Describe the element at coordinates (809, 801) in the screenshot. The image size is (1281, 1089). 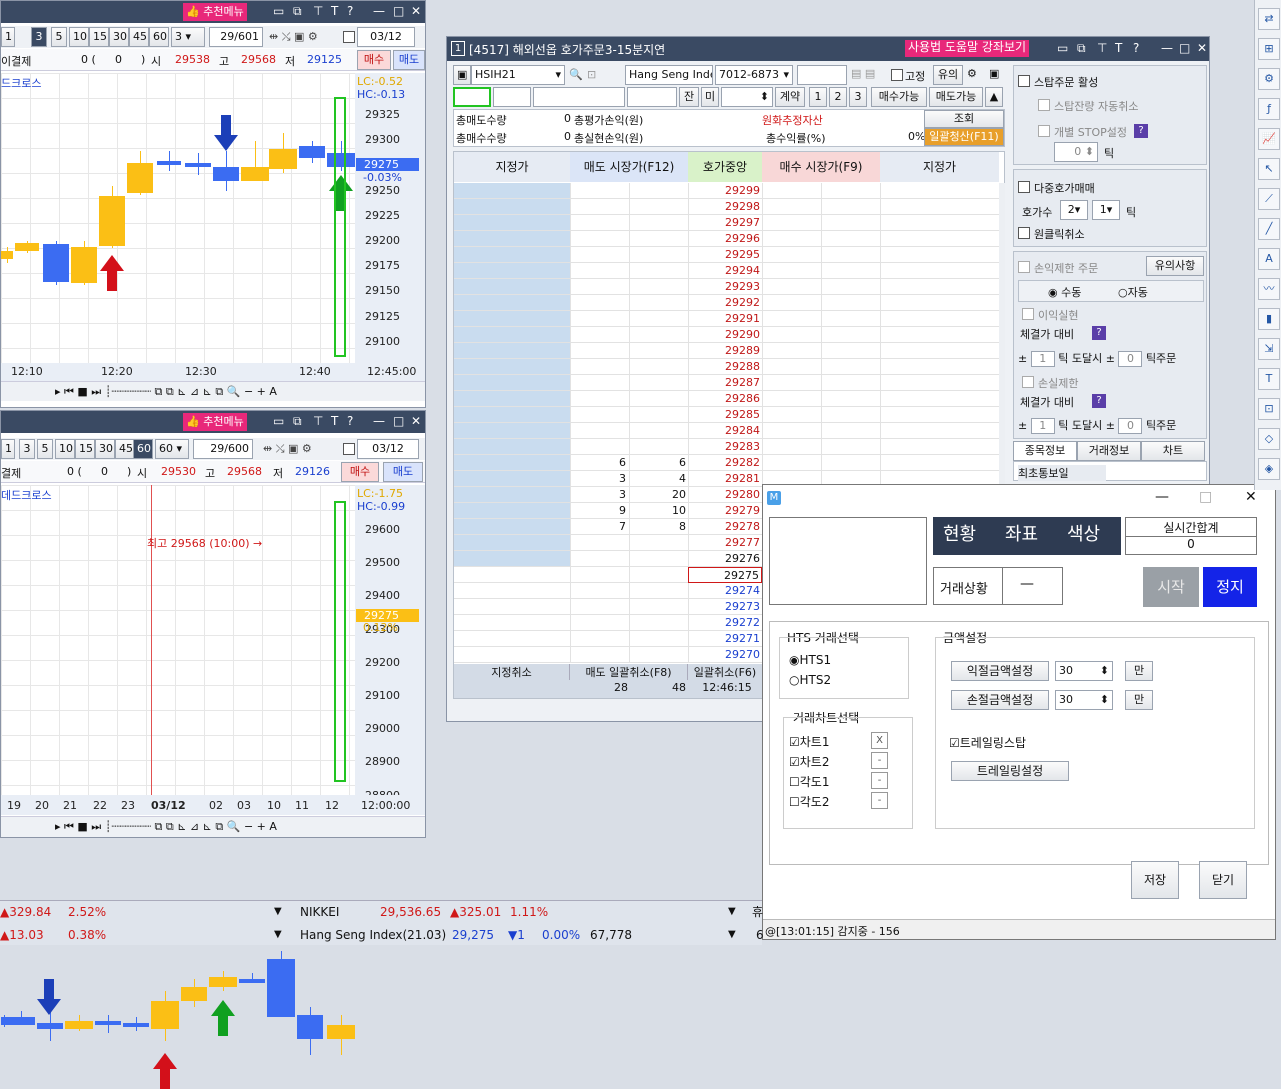
I see `chart-select-checkbox: ☐각도2` at that location.